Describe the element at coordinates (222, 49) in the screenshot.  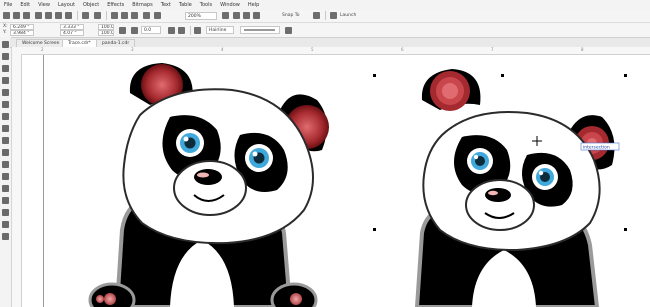
I see `ruler-label: 4` at that location.